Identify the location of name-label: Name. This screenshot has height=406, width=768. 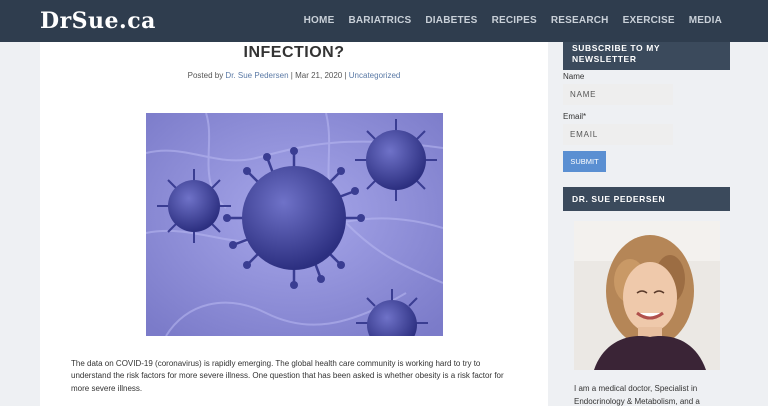
(574, 76).